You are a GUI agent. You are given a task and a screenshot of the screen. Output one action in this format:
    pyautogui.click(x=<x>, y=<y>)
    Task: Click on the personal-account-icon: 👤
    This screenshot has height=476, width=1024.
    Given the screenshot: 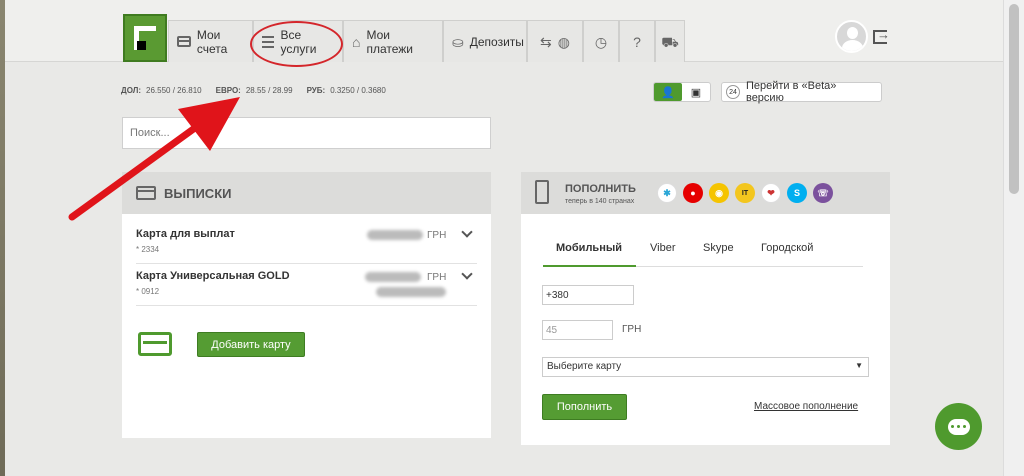 What is the action you would take?
    pyautogui.click(x=668, y=92)
    